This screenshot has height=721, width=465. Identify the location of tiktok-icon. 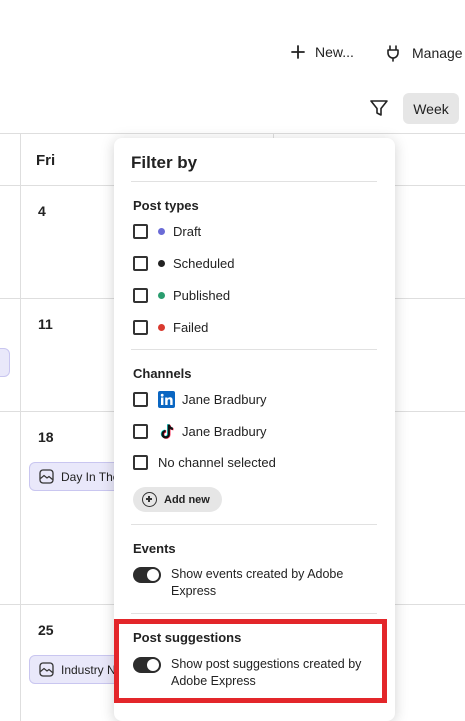
(166, 431).